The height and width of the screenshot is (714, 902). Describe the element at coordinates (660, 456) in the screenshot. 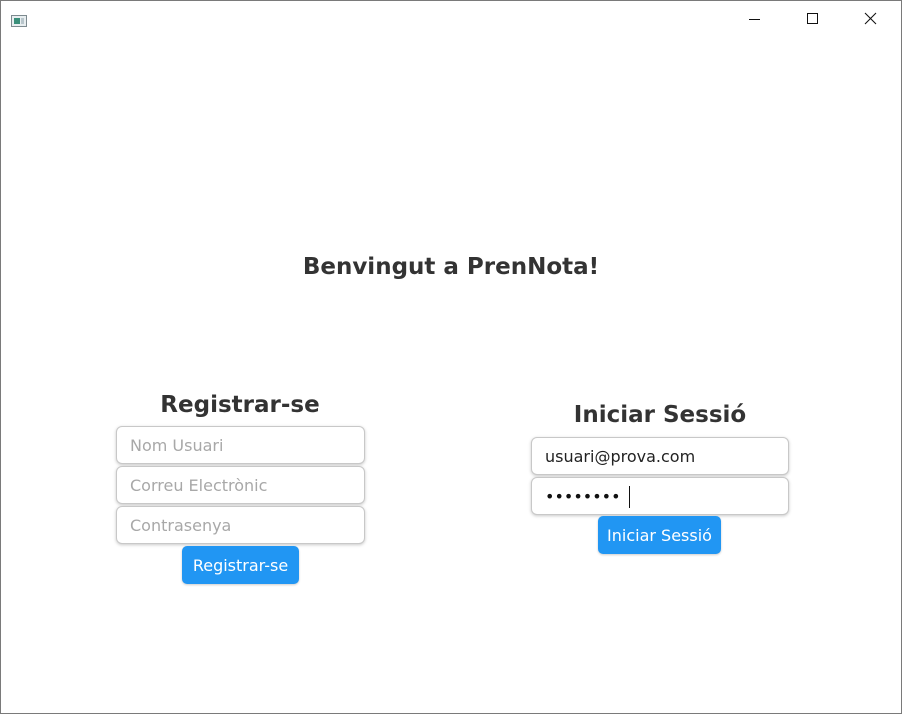

I see `login-email-input` at that location.